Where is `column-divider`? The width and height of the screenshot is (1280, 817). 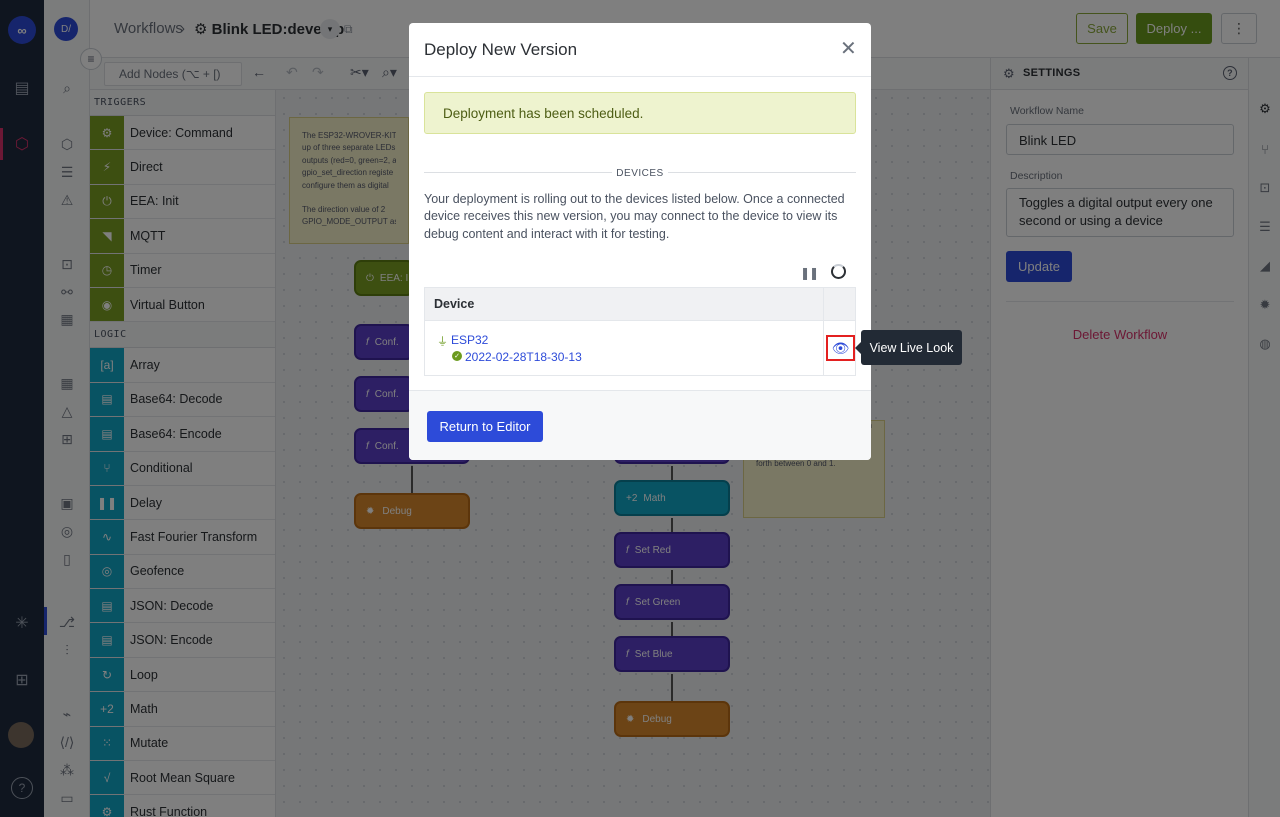
column-divider is located at coordinates (823, 331).